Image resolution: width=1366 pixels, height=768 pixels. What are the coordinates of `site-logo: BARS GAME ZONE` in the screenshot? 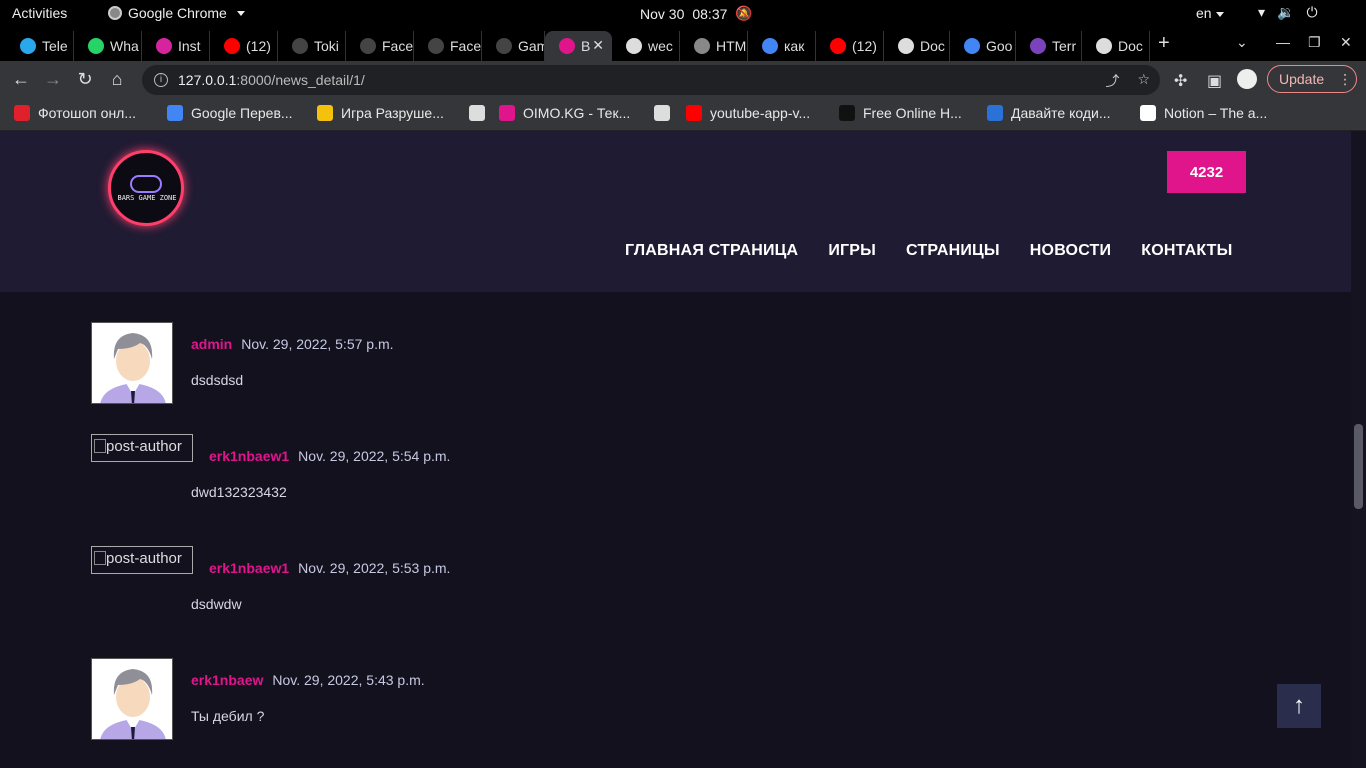 It's located at (146, 188).